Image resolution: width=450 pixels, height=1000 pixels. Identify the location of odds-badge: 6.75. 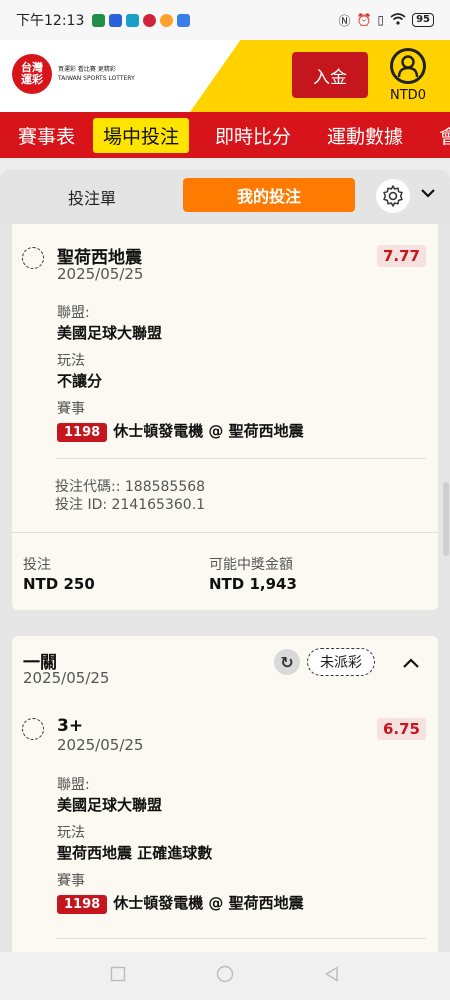
(401, 729).